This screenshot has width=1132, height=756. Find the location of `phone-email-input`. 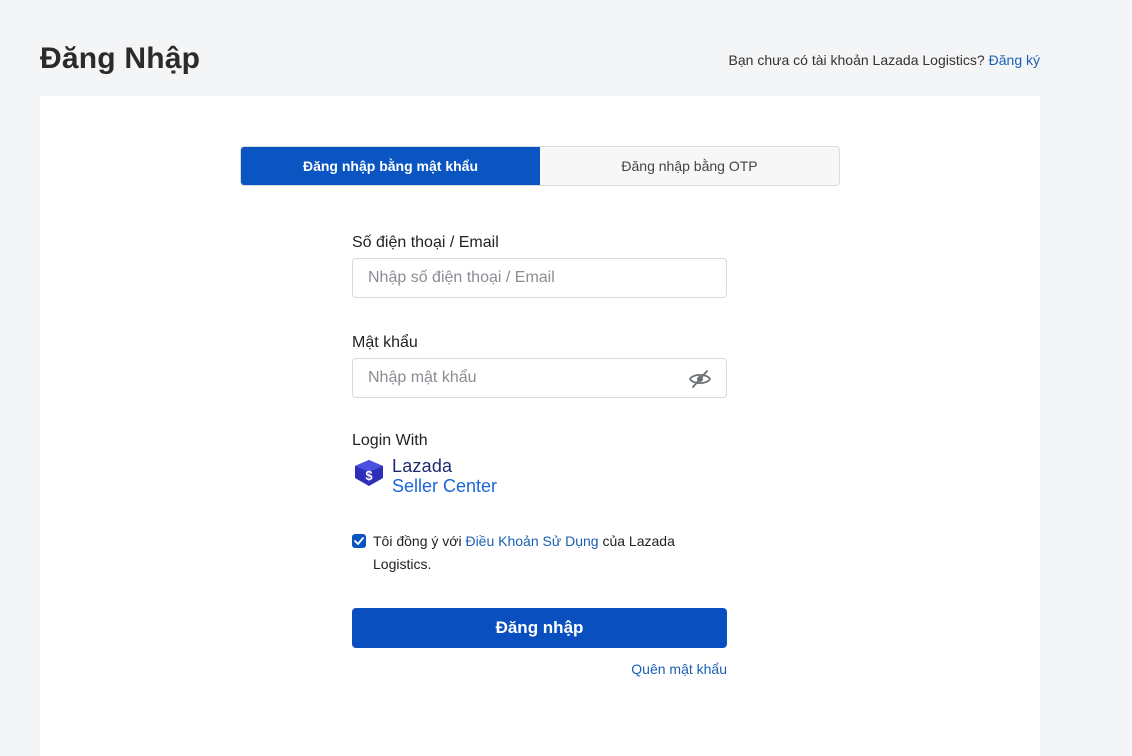

phone-email-input is located at coordinates (539, 278).